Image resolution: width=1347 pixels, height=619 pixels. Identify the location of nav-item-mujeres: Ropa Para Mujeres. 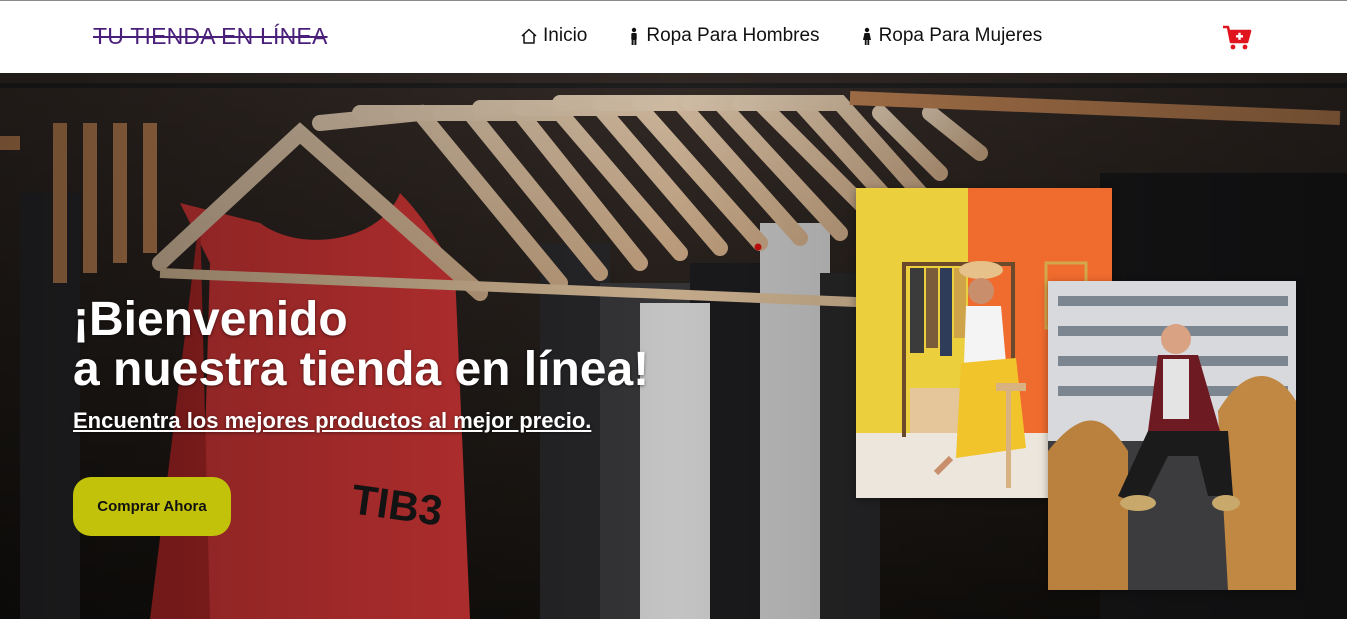
(951, 36).